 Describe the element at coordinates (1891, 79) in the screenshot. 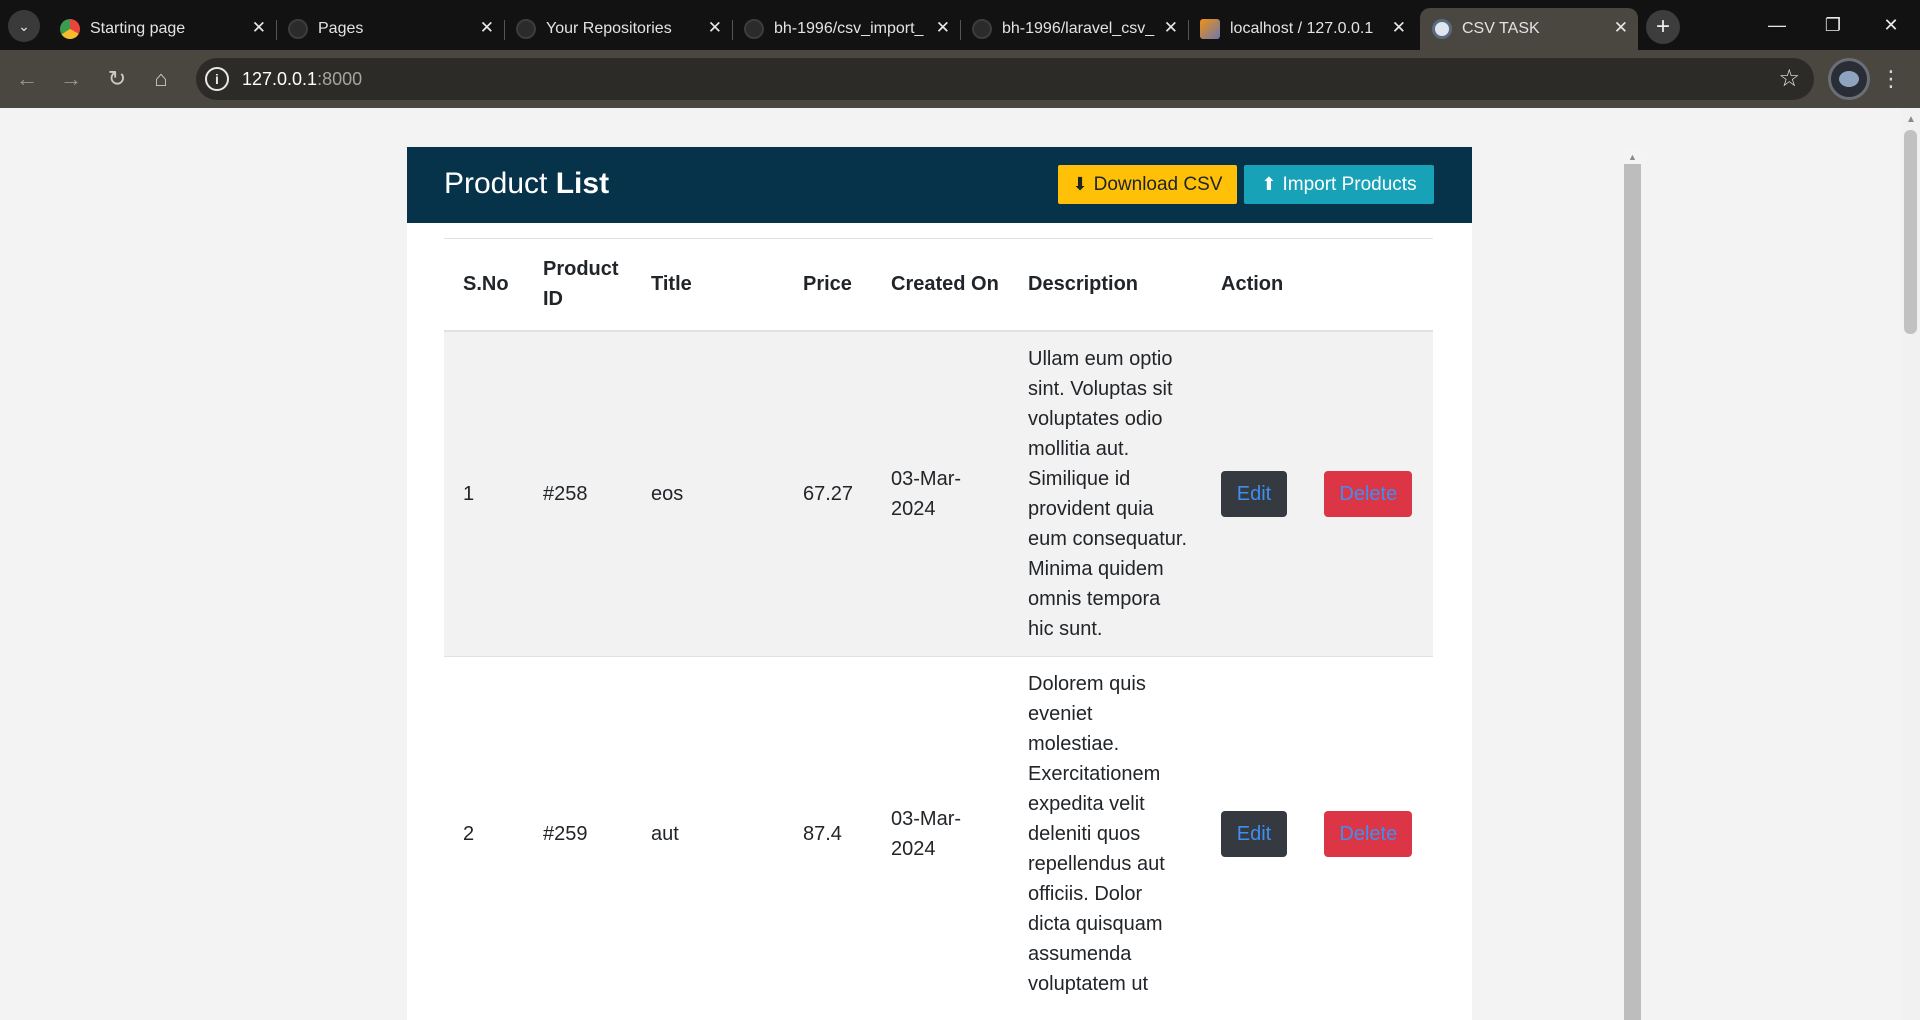

I see `browser-menu-icon: ⋮` at that location.